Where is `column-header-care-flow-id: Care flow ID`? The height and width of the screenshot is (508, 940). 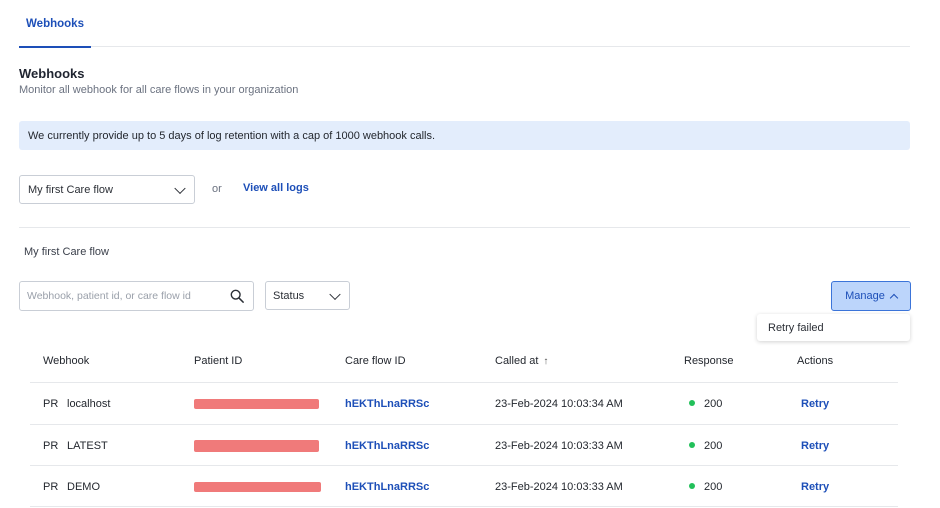 column-header-care-flow-id: Care flow ID is located at coordinates (375, 361).